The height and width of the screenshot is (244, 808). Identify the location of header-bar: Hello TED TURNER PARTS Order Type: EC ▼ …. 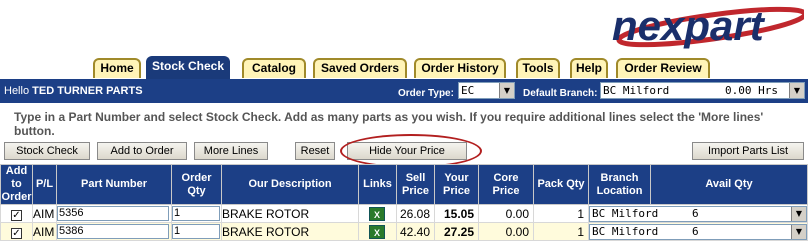
(404, 91).